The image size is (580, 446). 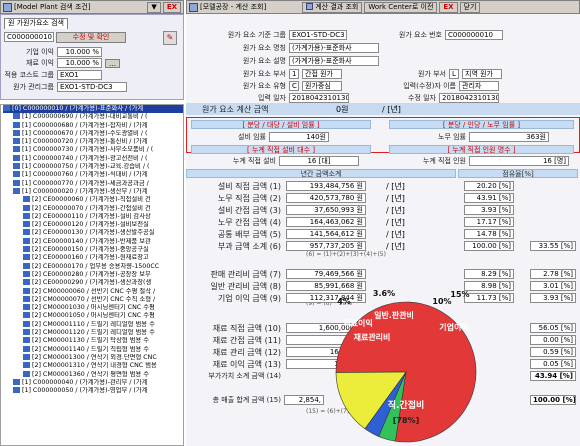 I want to click on tree-item: [1] C000000760 / (가계가용)-식대비 / (가계, so click(x=93, y=175).